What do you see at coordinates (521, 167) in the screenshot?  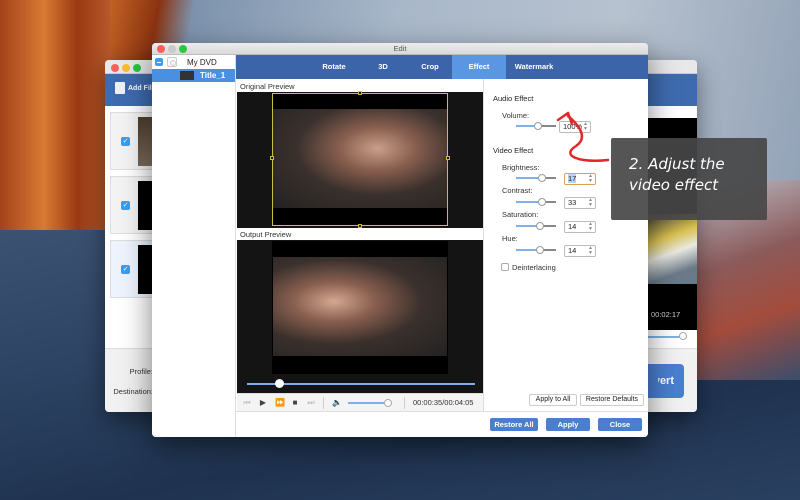 I see `brightness-label: Brightness:` at bounding box center [521, 167].